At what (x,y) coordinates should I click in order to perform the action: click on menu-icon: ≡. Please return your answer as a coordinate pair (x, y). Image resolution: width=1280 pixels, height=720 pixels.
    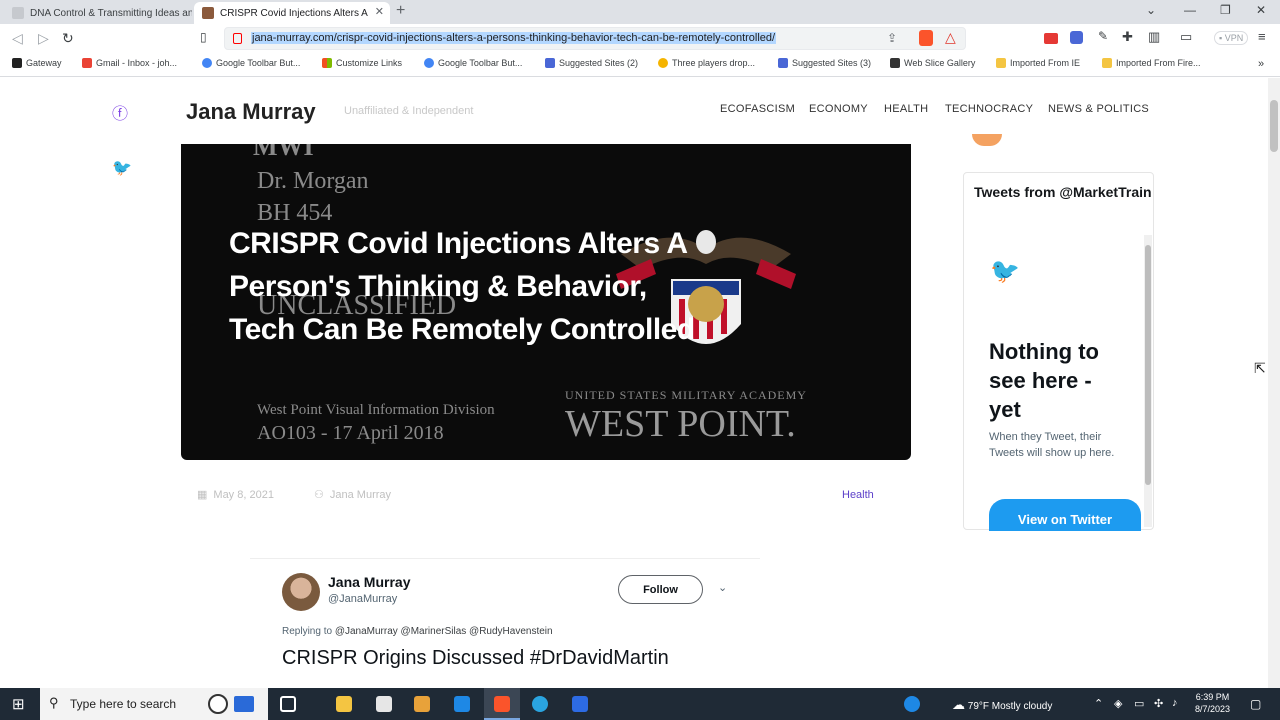
    Looking at the image, I should click on (1262, 36).